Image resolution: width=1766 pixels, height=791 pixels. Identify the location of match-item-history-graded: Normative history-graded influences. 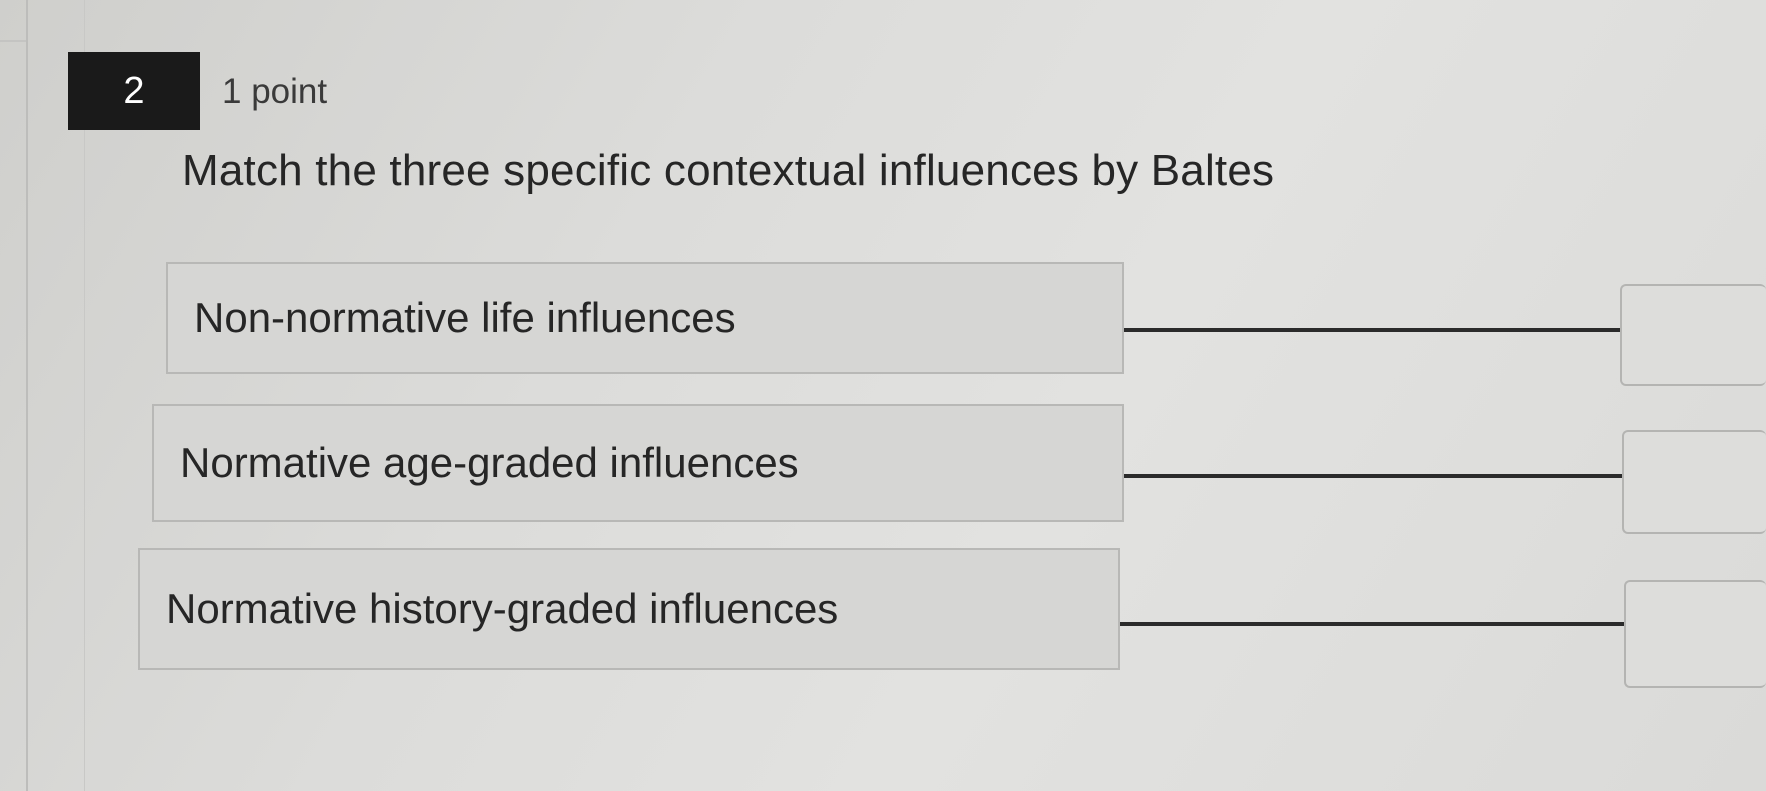
(629, 609).